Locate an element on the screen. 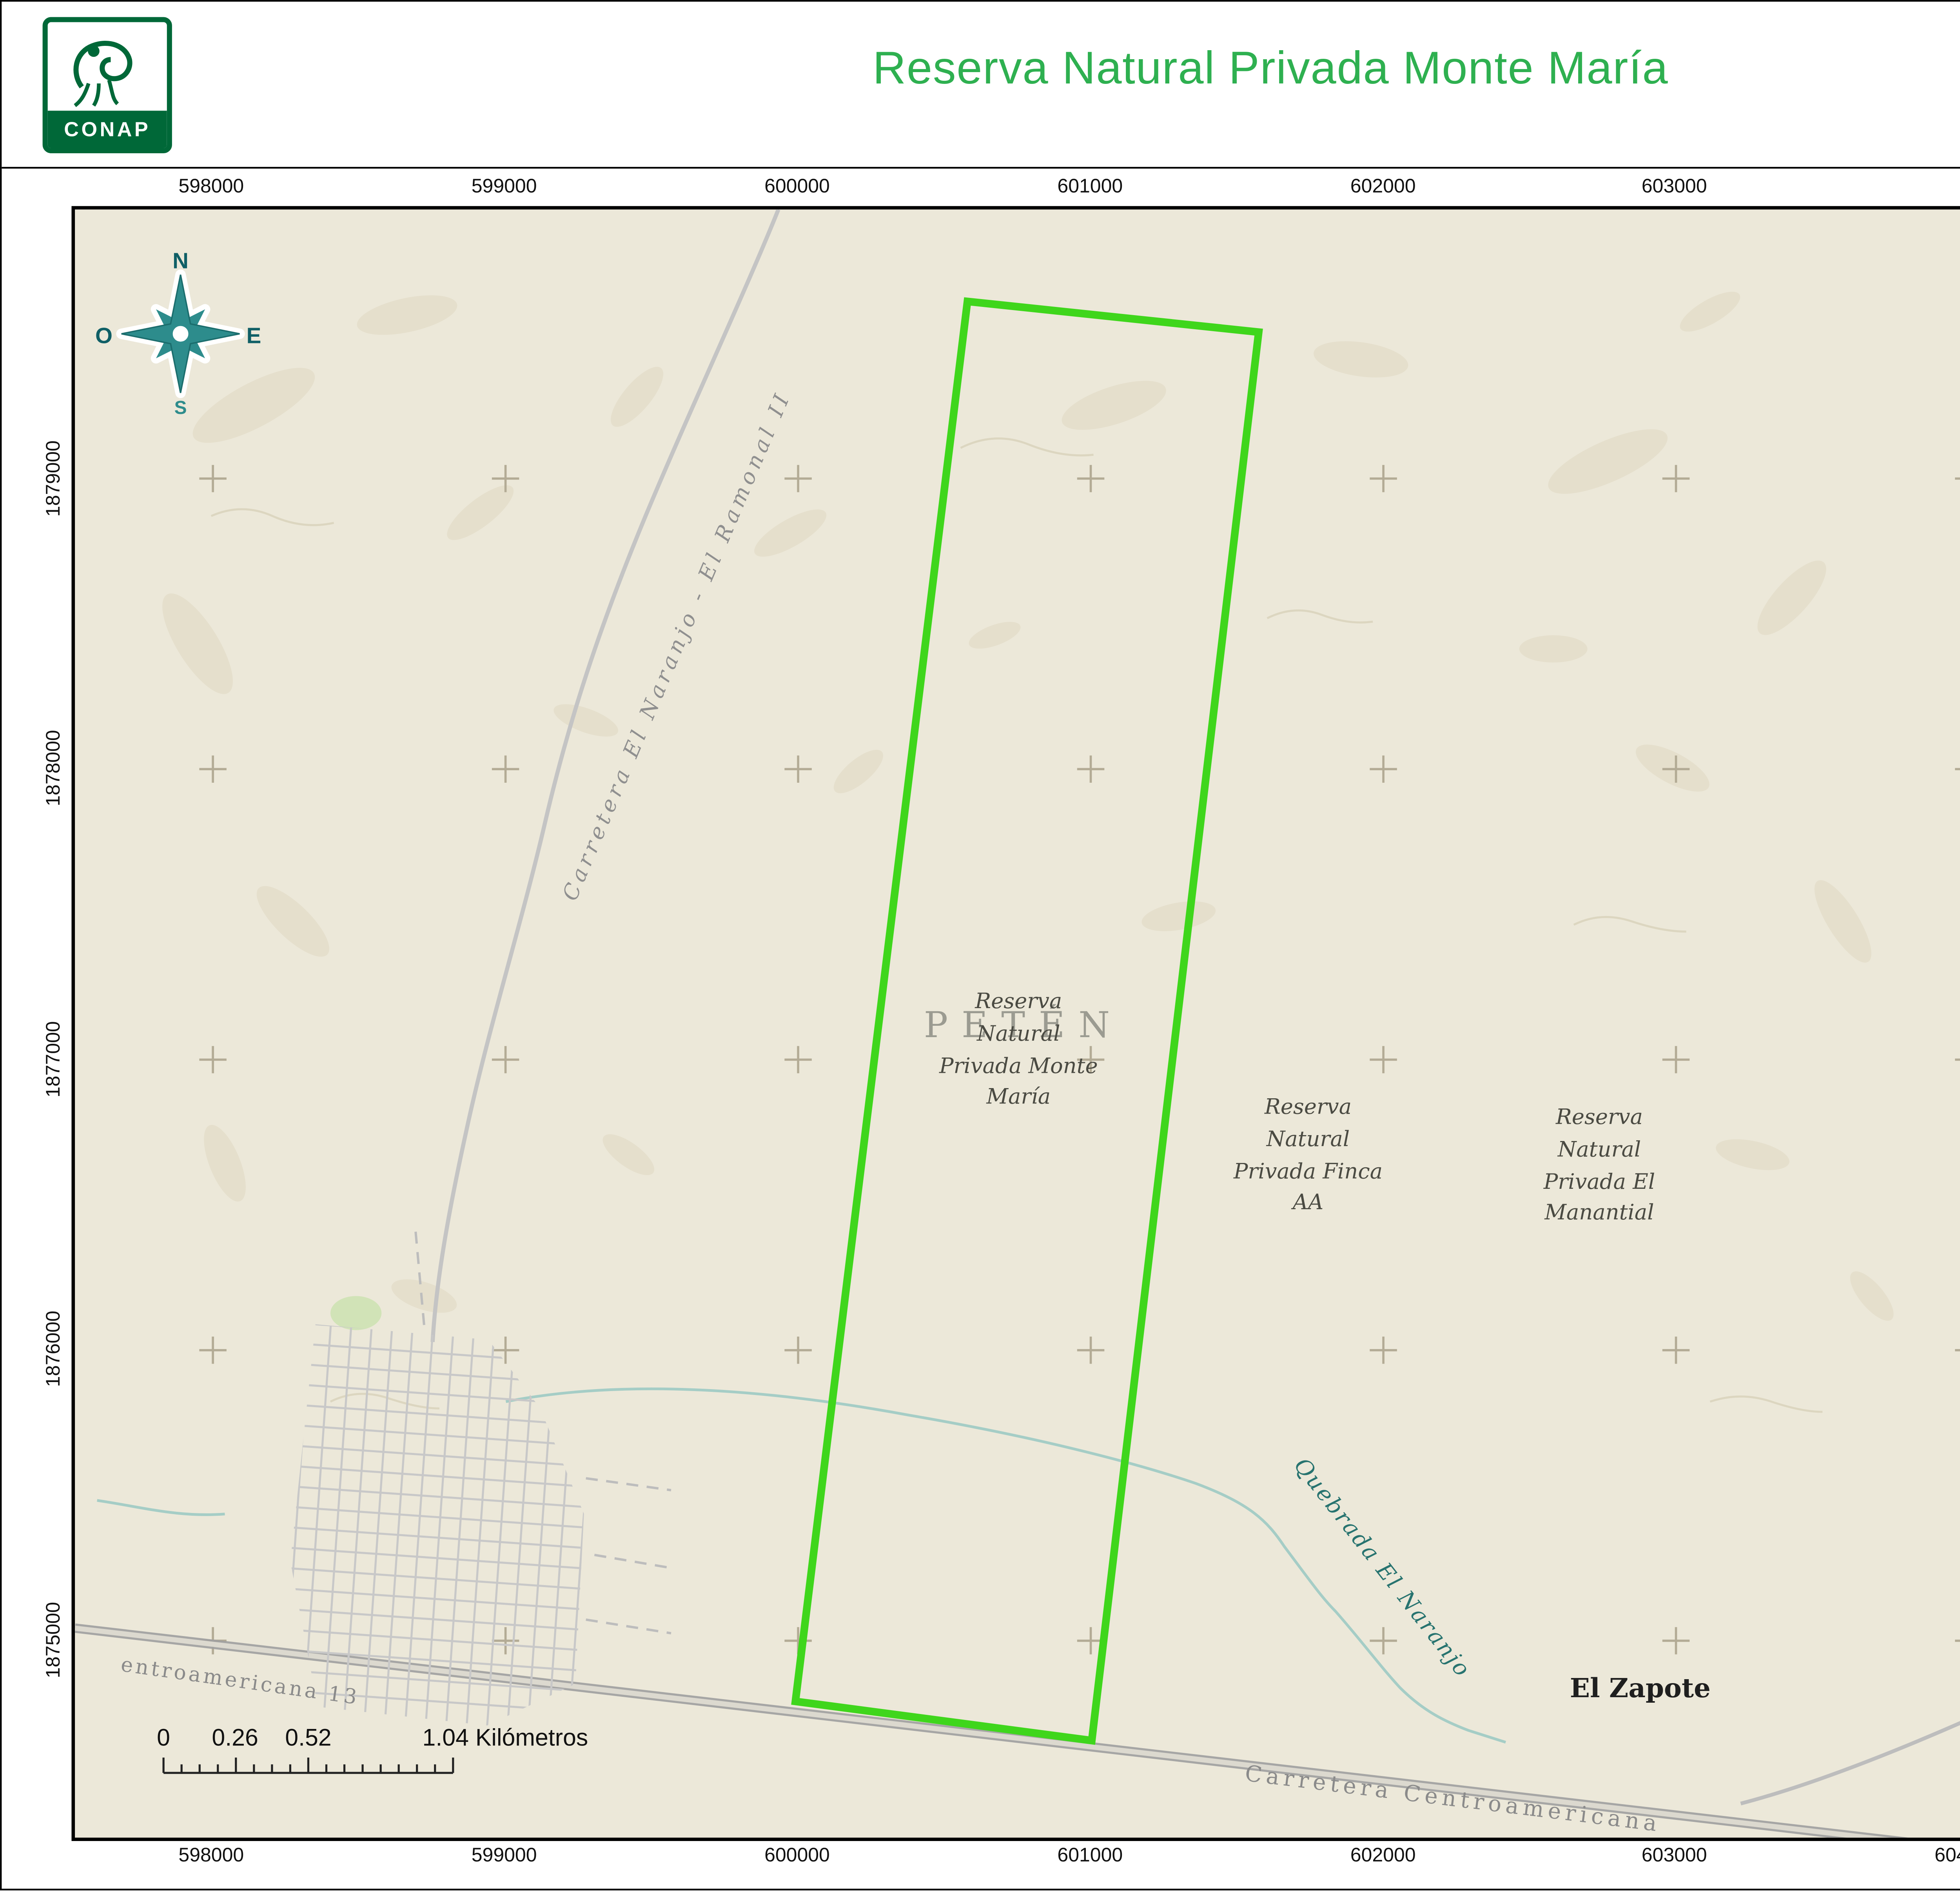  reserve-label-monte-maria: Reserva Natural Privada Monte María is located at coordinates (1019, 1050).